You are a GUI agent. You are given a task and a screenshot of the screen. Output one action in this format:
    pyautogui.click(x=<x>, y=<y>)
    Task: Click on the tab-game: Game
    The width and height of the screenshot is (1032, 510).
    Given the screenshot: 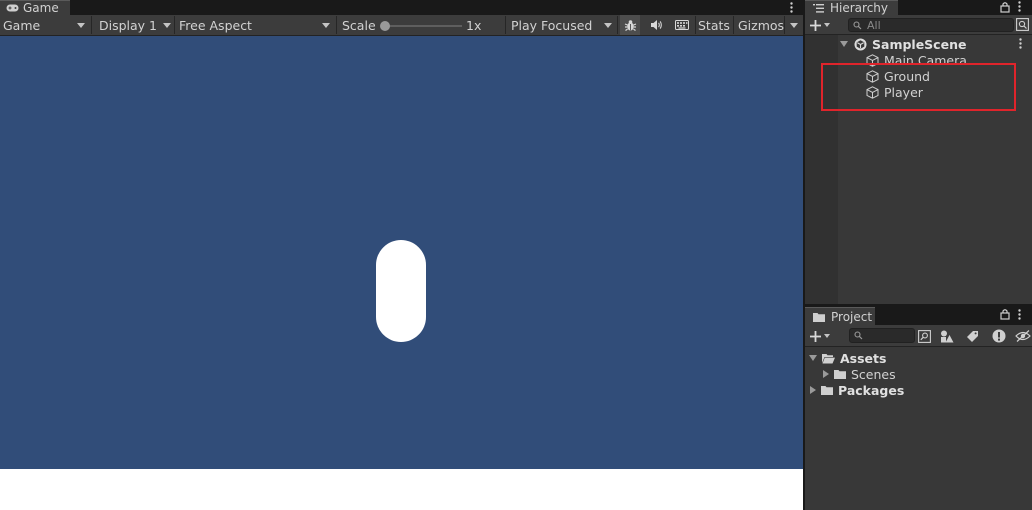 What is the action you would take?
    pyautogui.click(x=35, y=7)
    